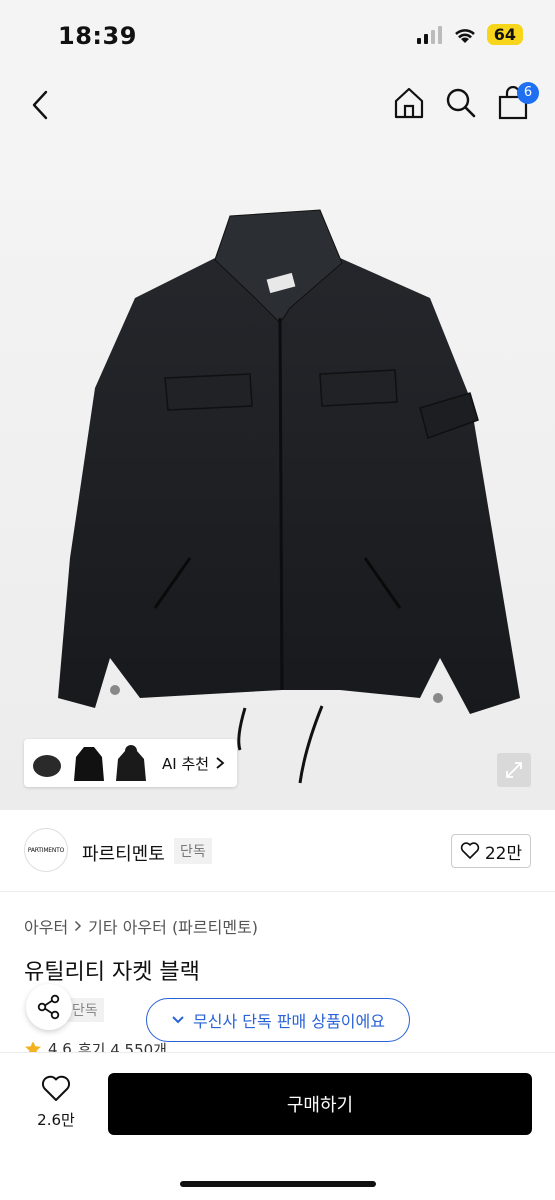 The height and width of the screenshot is (1200, 555). Describe the element at coordinates (46, 850) in the screenshot. I see `brand-logo: PARTIMENTO` at that location.